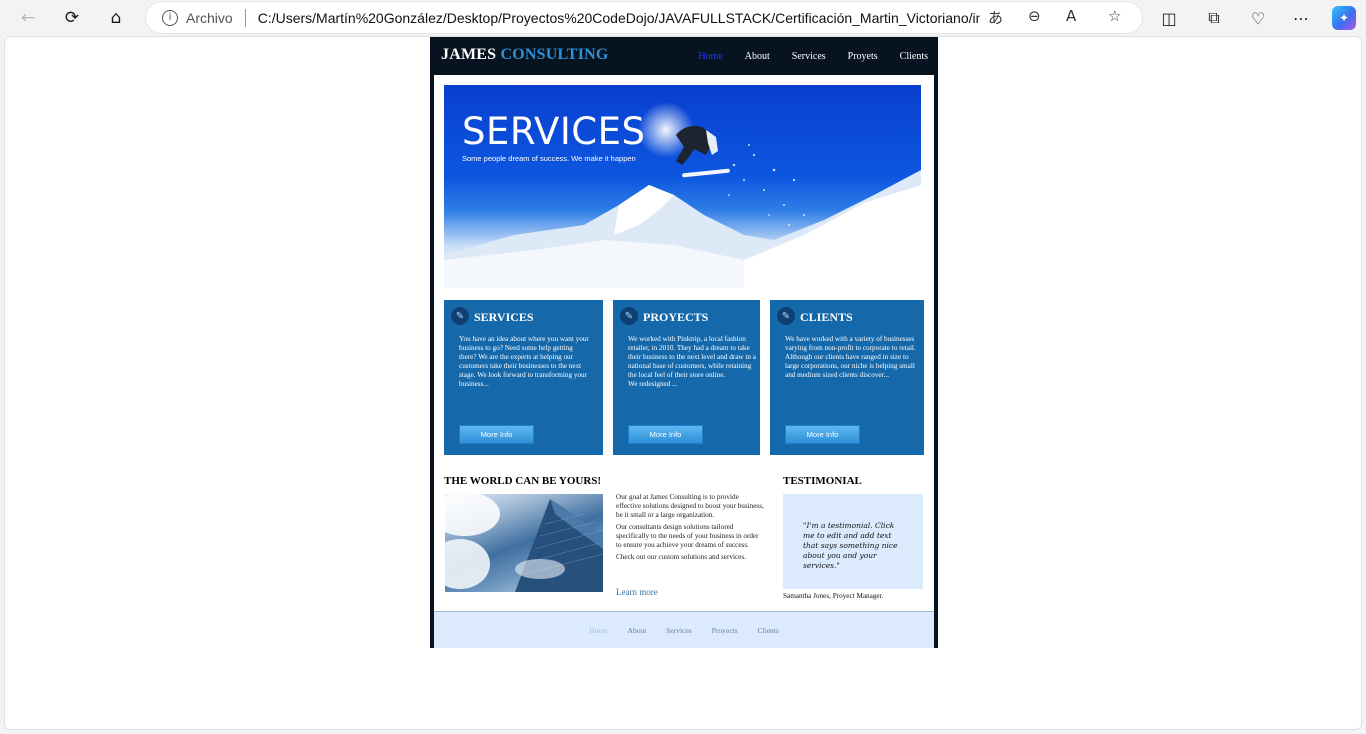  Describe the element at coordinates (1301, 18) in the screenshot. I see `more-menu-icon: ⋯` at that location.